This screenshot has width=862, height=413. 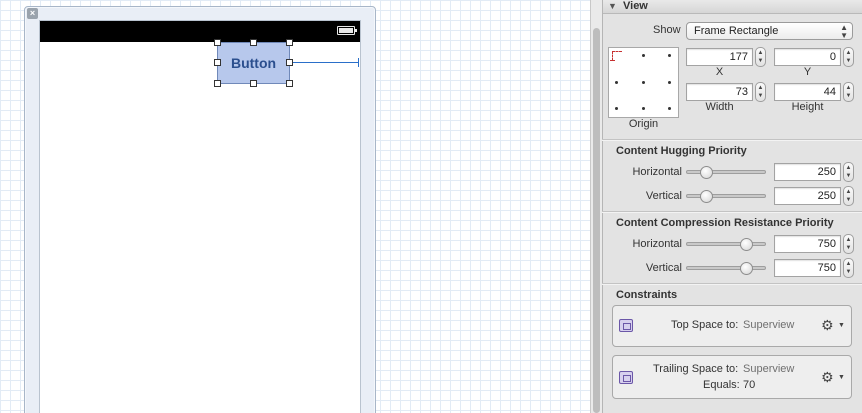 What do you see at coordinates (217, 42) in the screenshot?
I see `resize-handle-top-left` at bounding box center [217, 42].